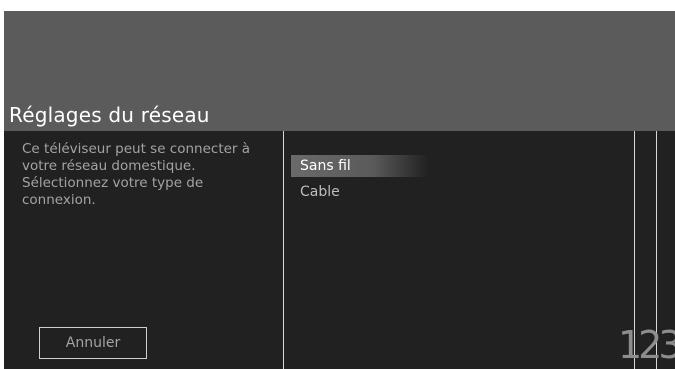  I want to click on column-divider, so click(283, 250).